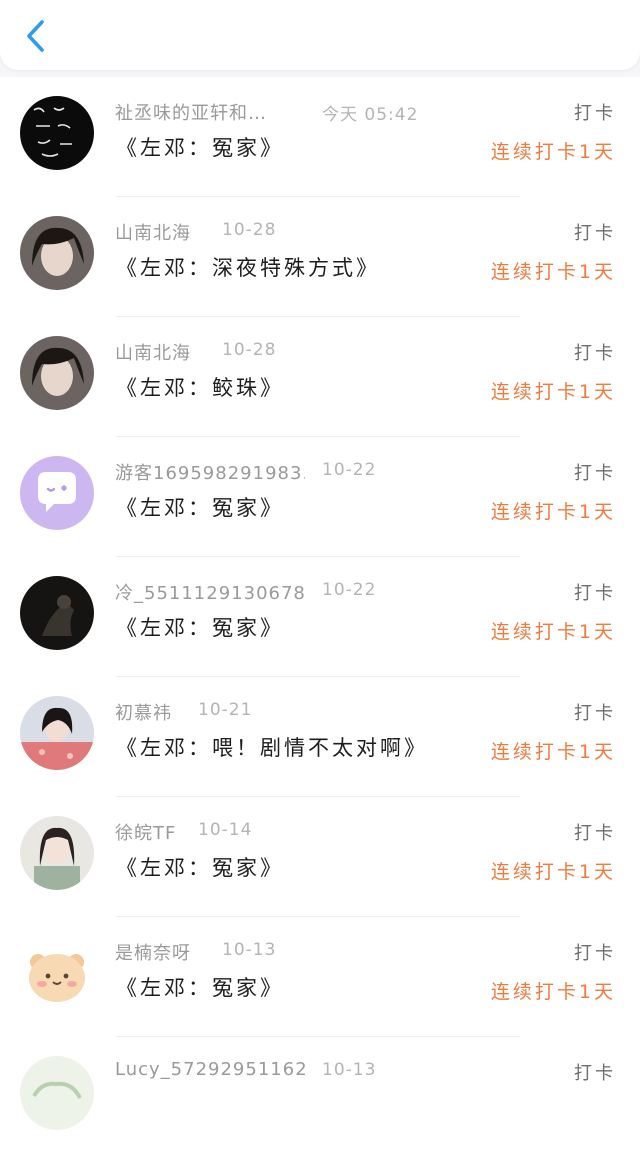 The height and width of the screenshot is (1157, 640). Describe the element at coordinates (248, 268) in the screenshot. I see `post-title: 《左邓：深夜特殊方式》` at that location.